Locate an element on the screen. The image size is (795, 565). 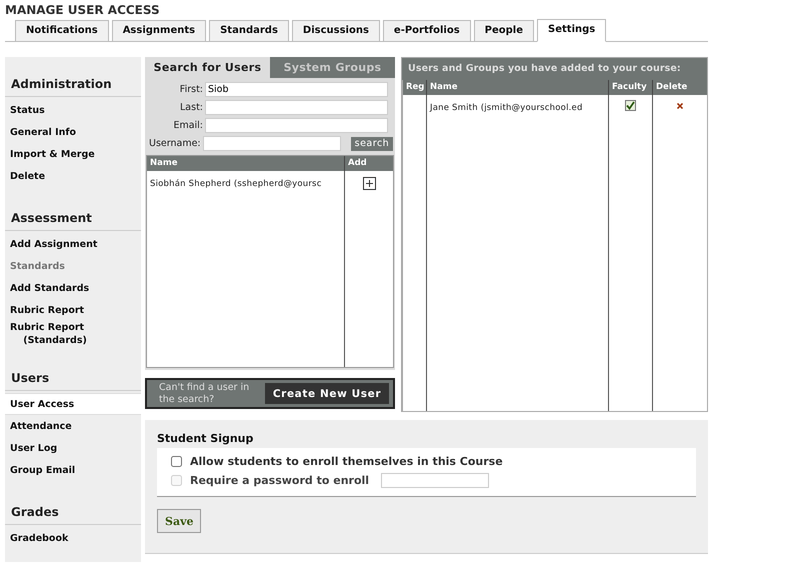
nav-tab: People is located at coordinates (504, 30).